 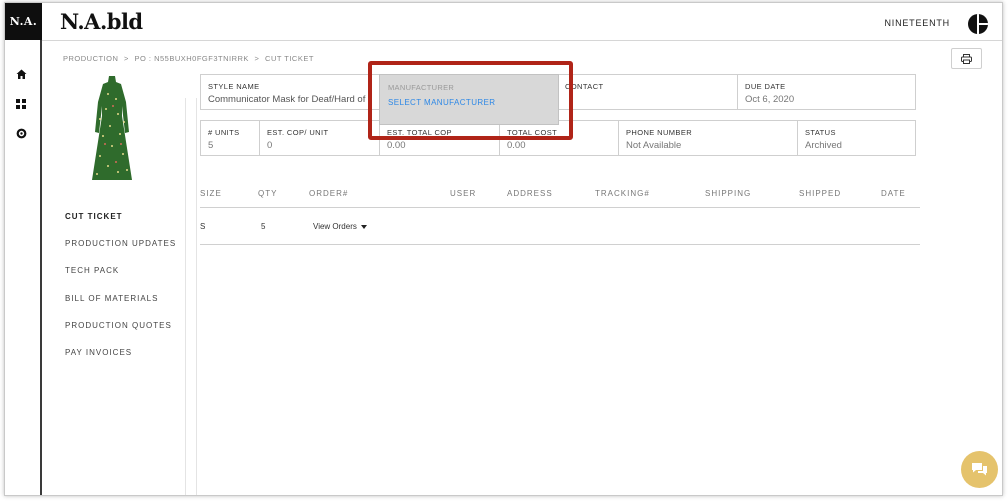 What do you see at coordinates (917, 23) in the screenshot?
I see `account-name: NINETEENTH` at bounding box center [917, 23].